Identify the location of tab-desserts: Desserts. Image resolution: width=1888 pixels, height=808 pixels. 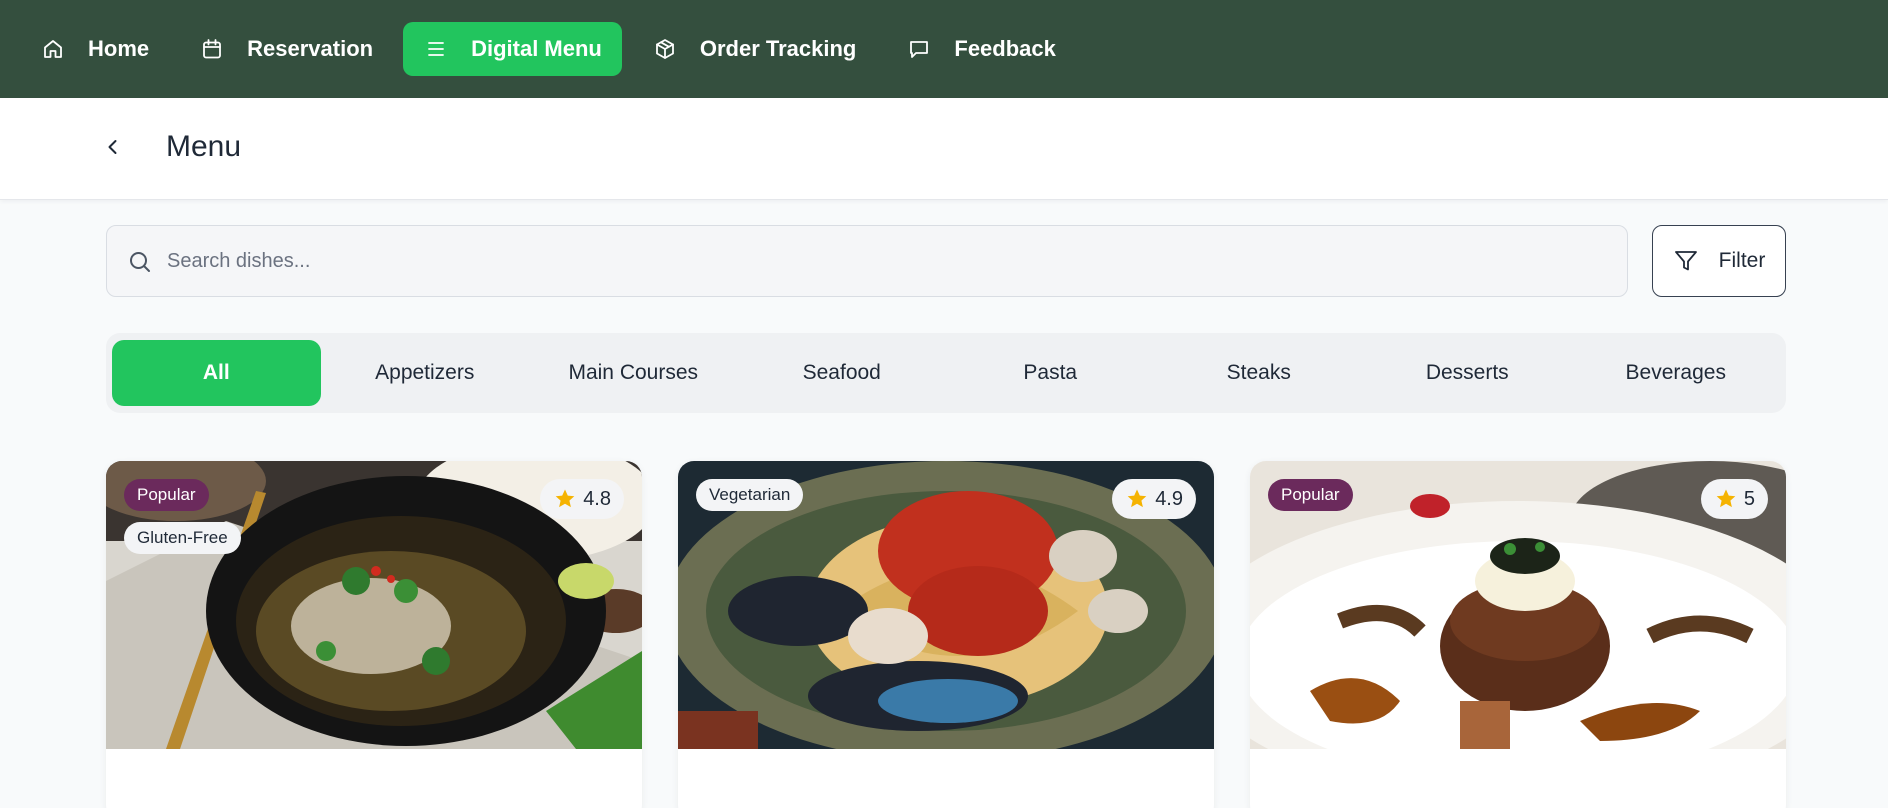
(1467, 373).